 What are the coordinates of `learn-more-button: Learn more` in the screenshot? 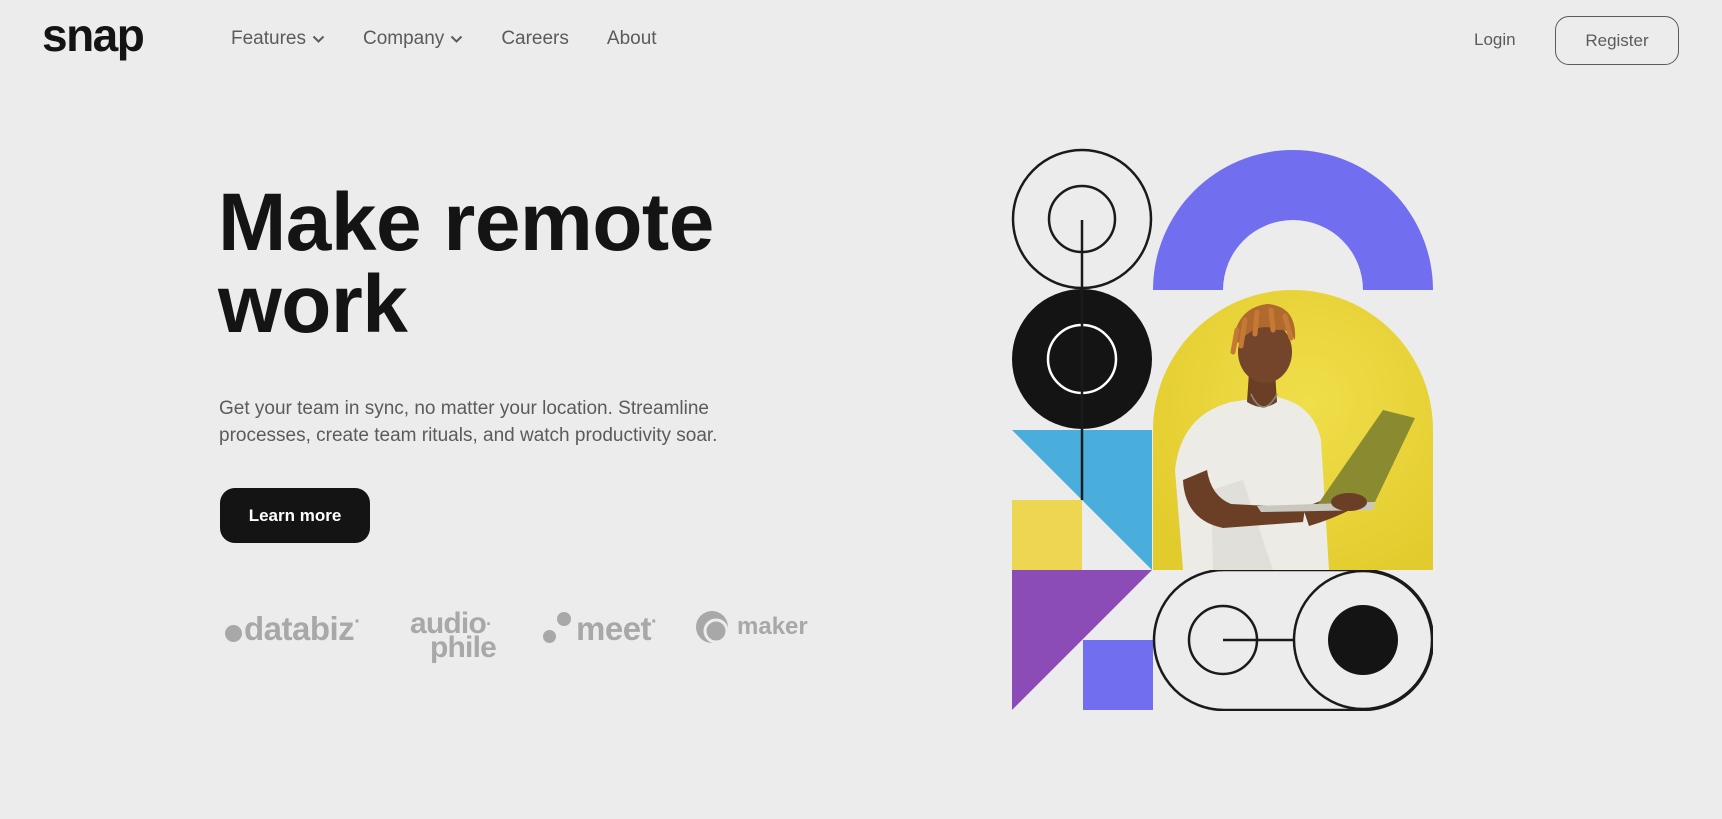 It's located at (295, 515).